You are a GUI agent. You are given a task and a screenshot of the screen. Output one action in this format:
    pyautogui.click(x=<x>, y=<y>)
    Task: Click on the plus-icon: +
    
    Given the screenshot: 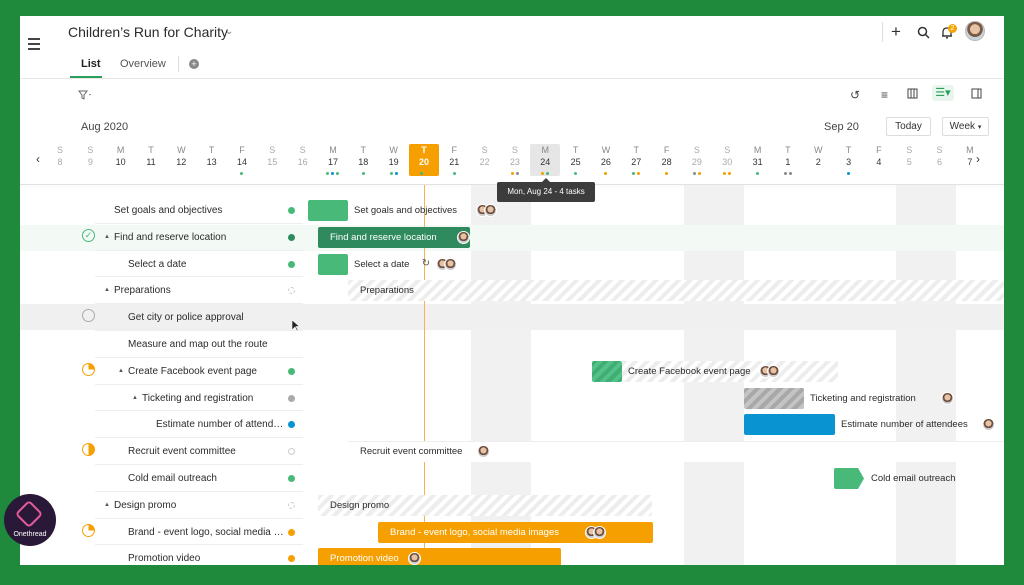 What is the action you would take?
    pyautogui.click(x=896, y=32)
    